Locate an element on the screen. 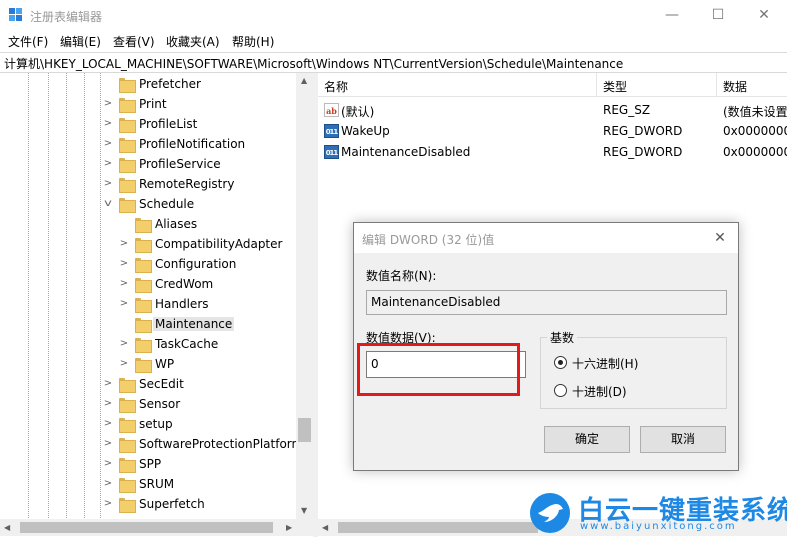 The height and width of the screenshot is (537, 787). tree-item-label: setup is located at coordinates (156, 424).